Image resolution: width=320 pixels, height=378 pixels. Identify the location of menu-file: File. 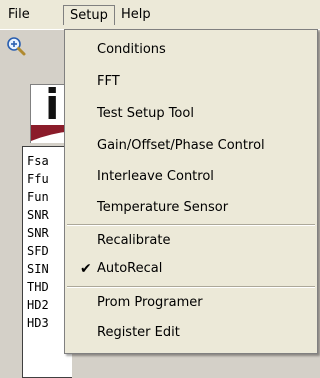
(19, 15).